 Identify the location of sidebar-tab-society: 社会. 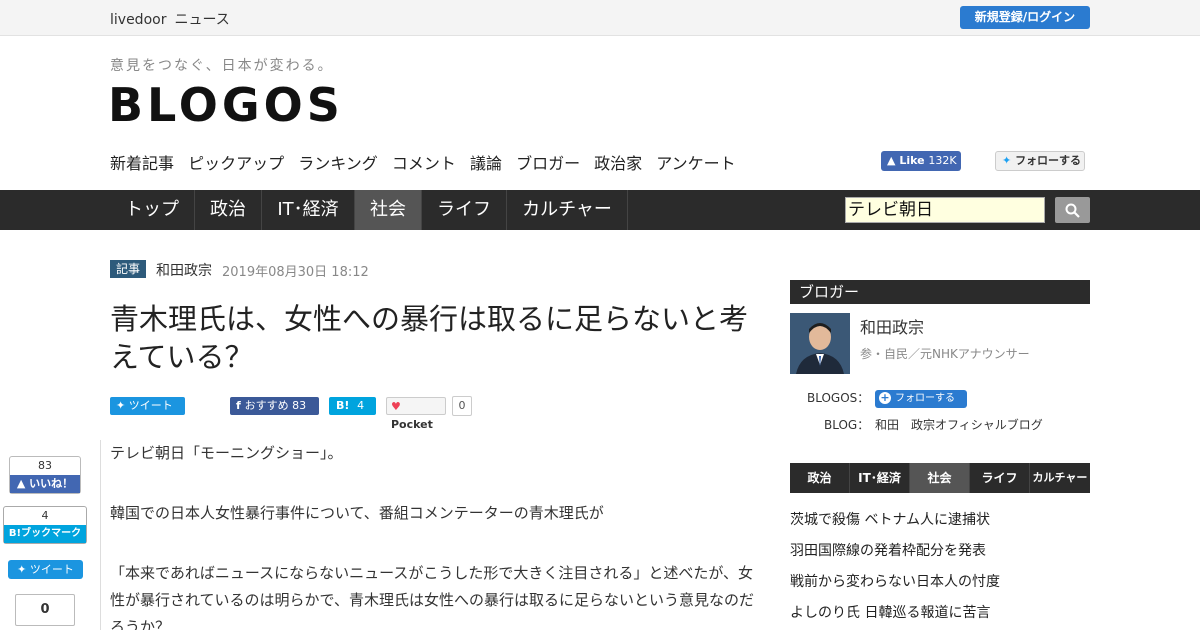
(940, 478).